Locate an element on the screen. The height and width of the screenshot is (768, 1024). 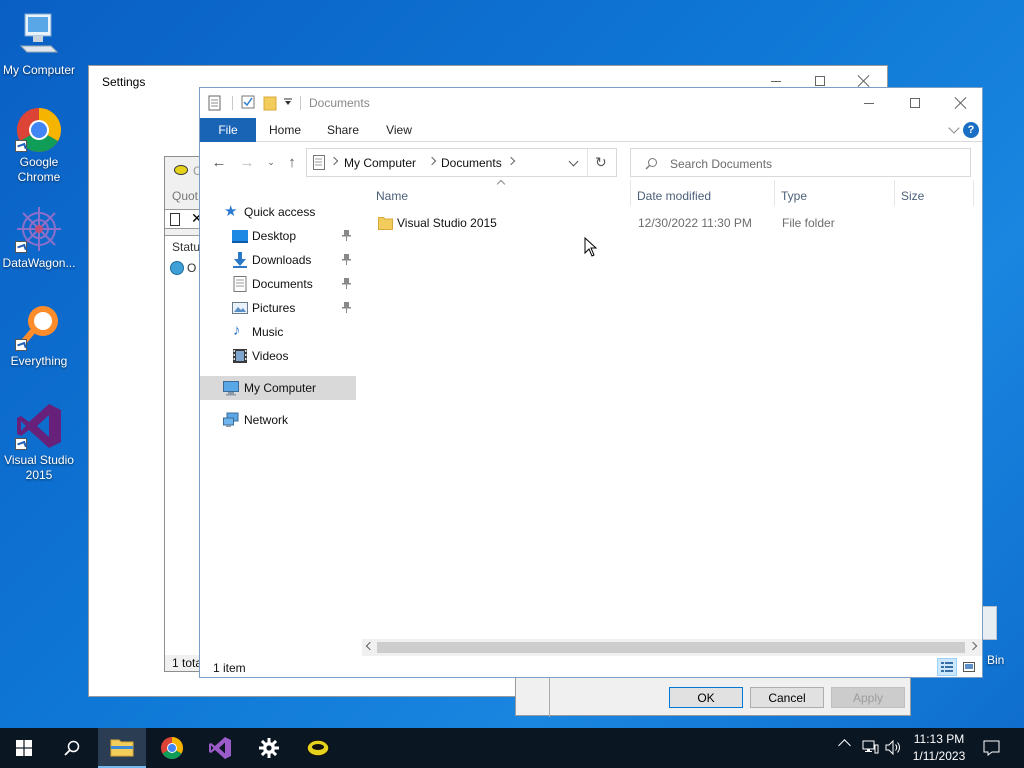
magnifier-icon is located at coordinates (39, 327).